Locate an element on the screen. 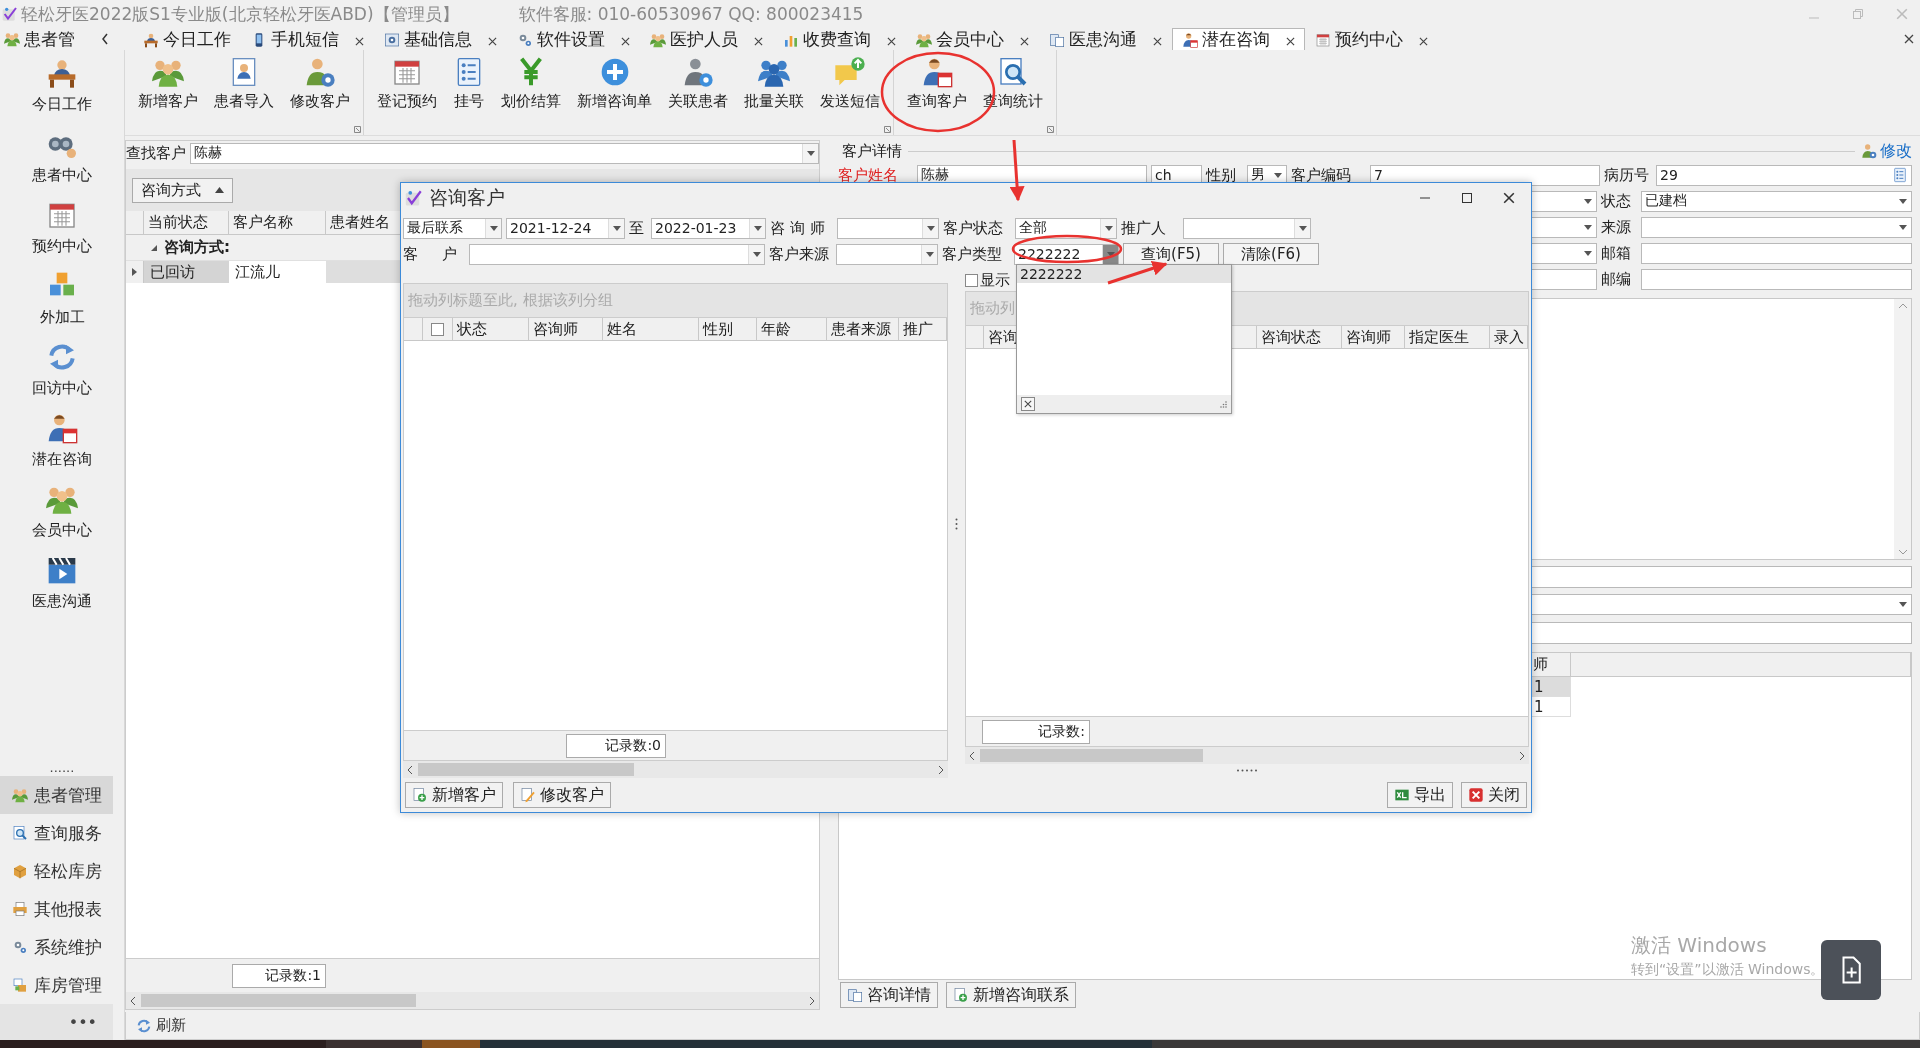  ribbon-button: 发送短信 is located at coordinates (850, 83).